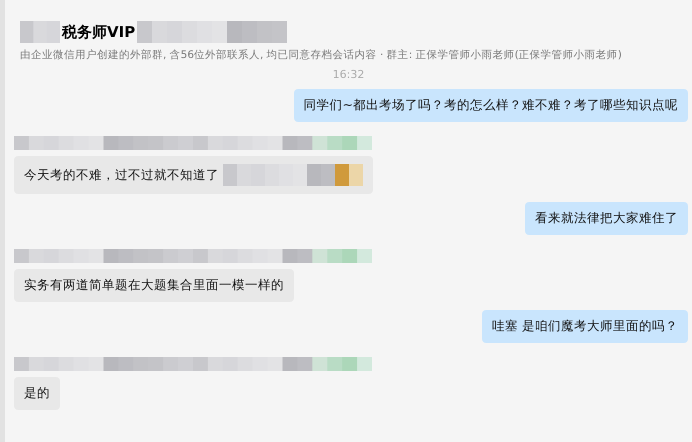 This screenshot has height=442, width=692. Describe the element at coordinates (585, 326) in the screenshot. I see `message-text: 哇塞 是咱们魔考大师里面的吗？` at that location.